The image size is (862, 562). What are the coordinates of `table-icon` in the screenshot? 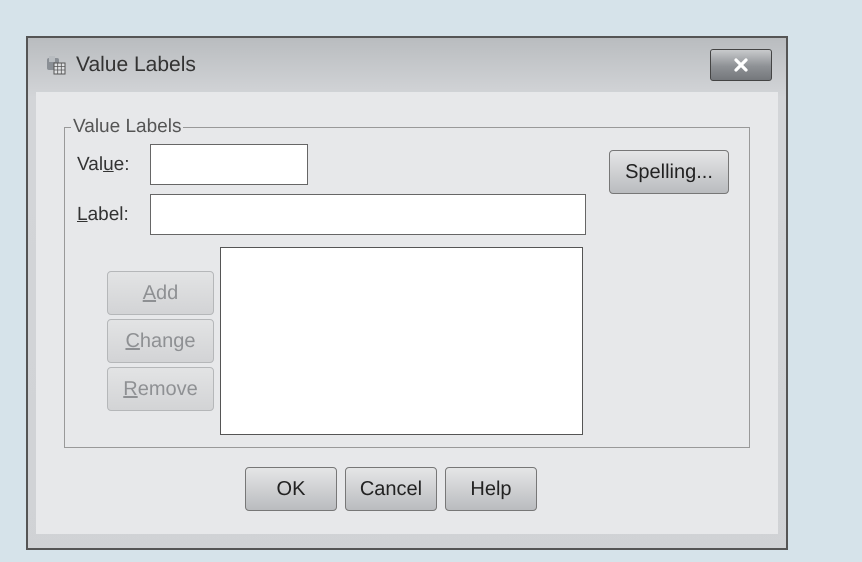 It's located at (56, 65).